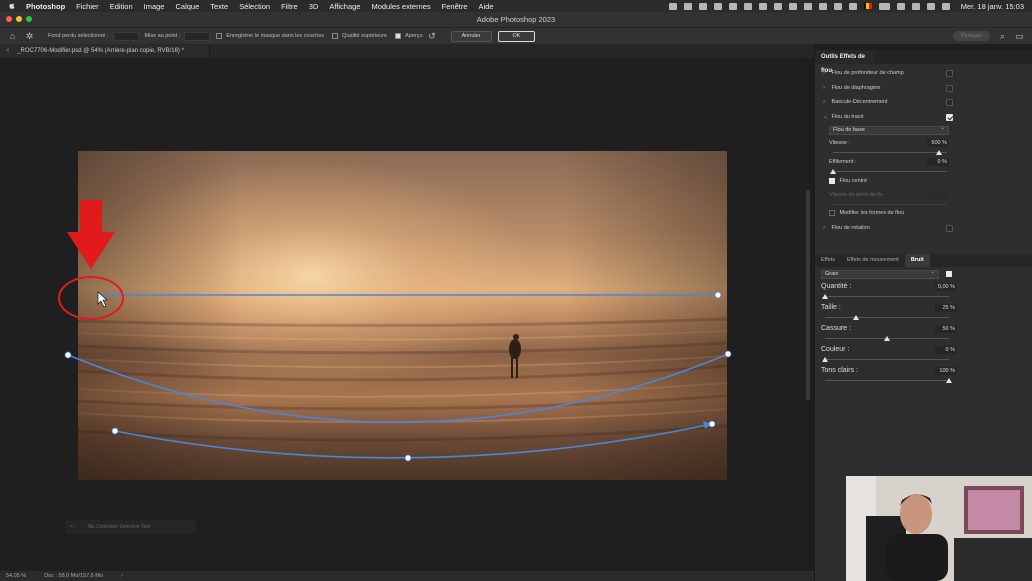 The height and width of the screenshot is (581, 1032). What do you see at coordinates (923, 102) in the screenshot?
I see `blur-row-tilt-shift: › Bascule-Décentrement` at bounding box center [923, 102].